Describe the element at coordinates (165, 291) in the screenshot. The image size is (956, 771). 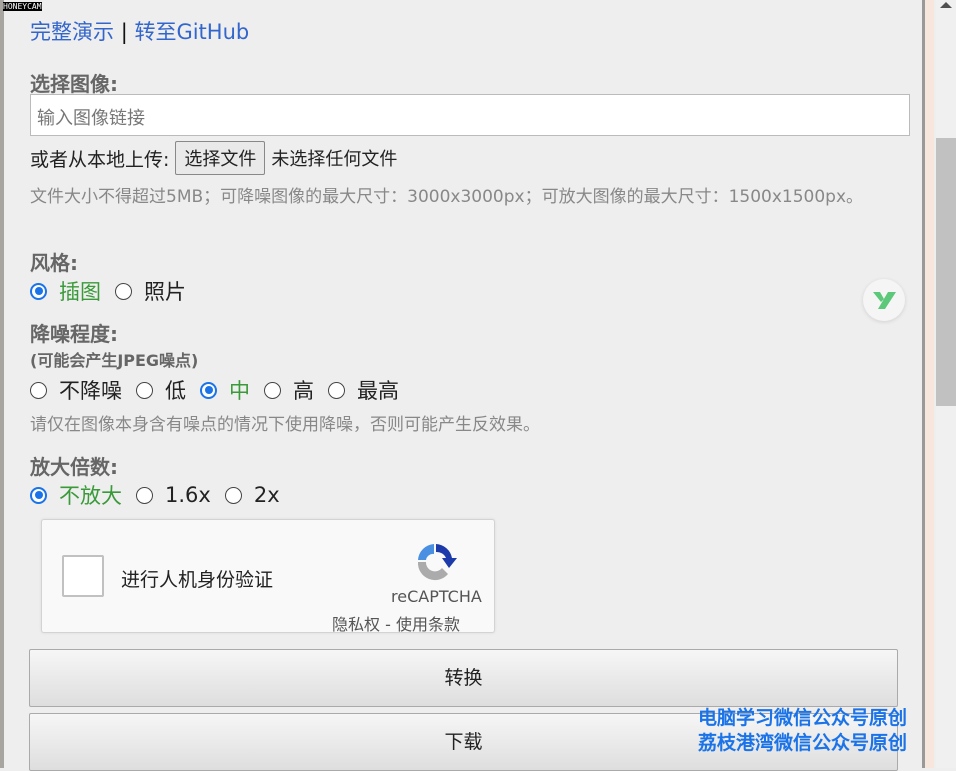
I see `style-option-label: 照片` at that location.